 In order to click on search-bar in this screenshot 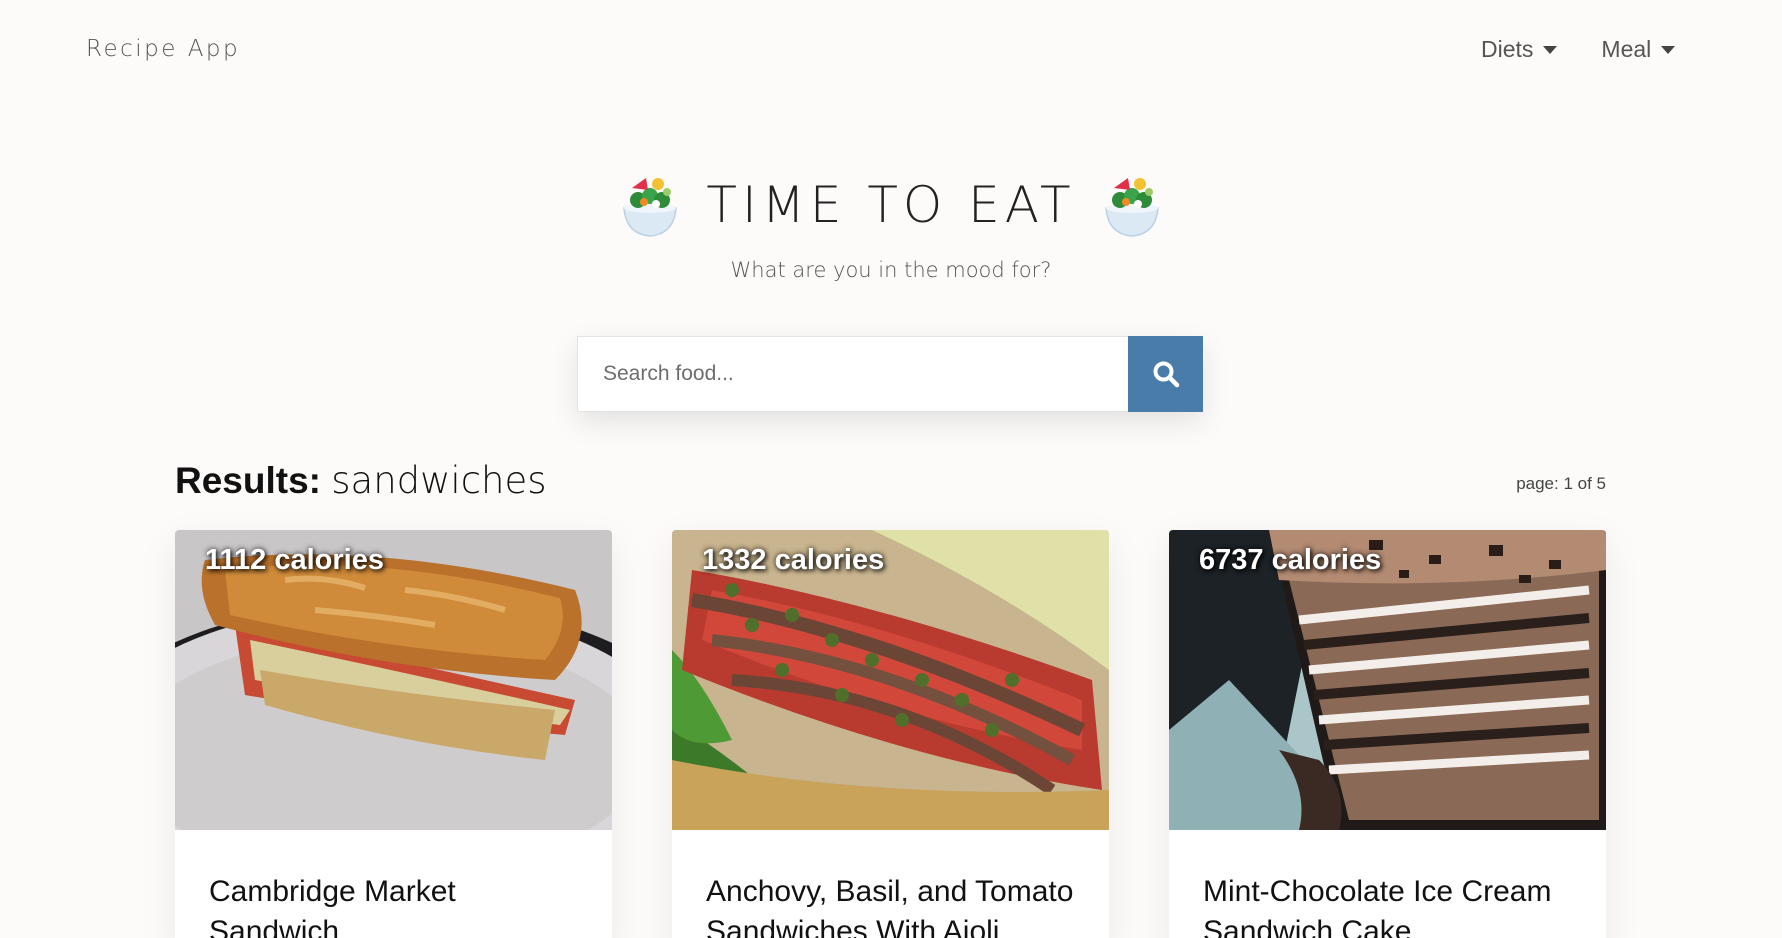, I will do `click(890, 374)`.